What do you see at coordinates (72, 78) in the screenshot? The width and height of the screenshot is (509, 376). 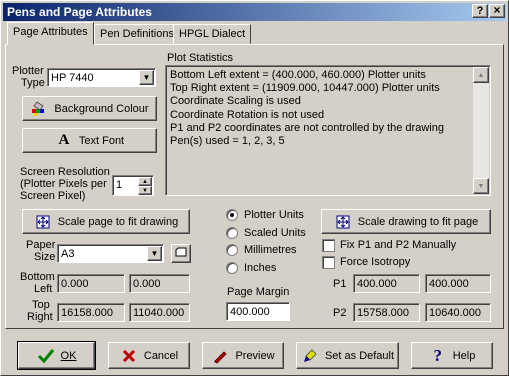 I see `plotter-type-value: HP 7440` at bounding box center [72, 78].